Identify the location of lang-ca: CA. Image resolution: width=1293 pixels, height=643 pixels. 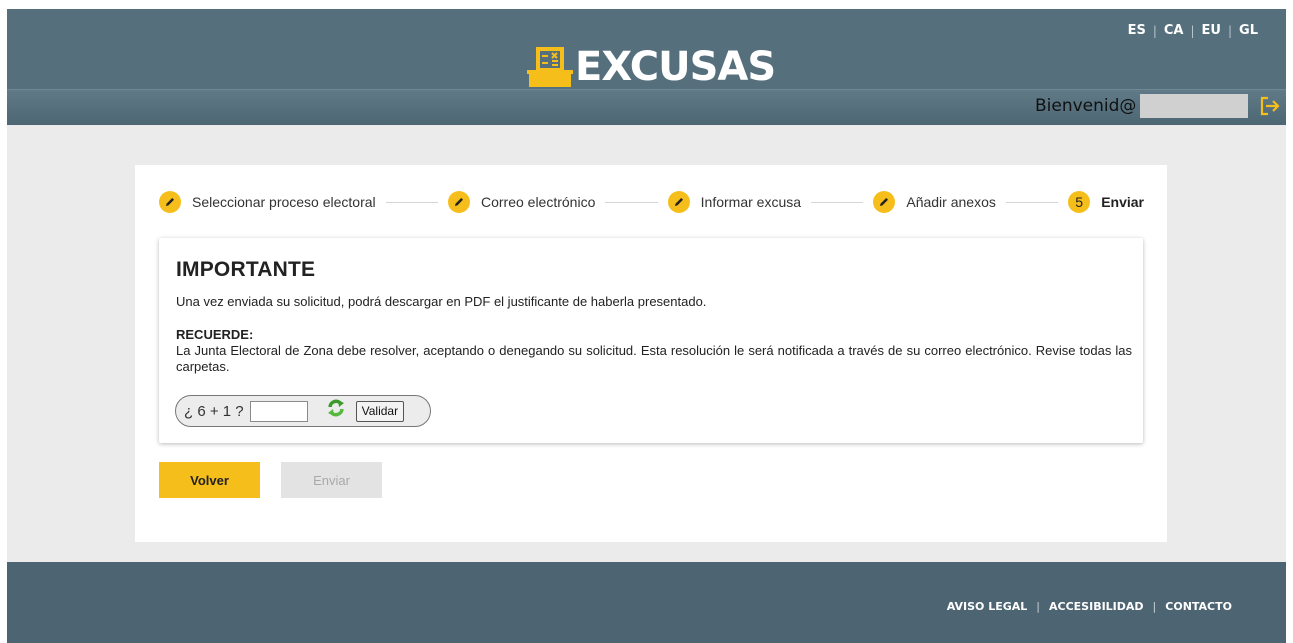
(1174, 30).